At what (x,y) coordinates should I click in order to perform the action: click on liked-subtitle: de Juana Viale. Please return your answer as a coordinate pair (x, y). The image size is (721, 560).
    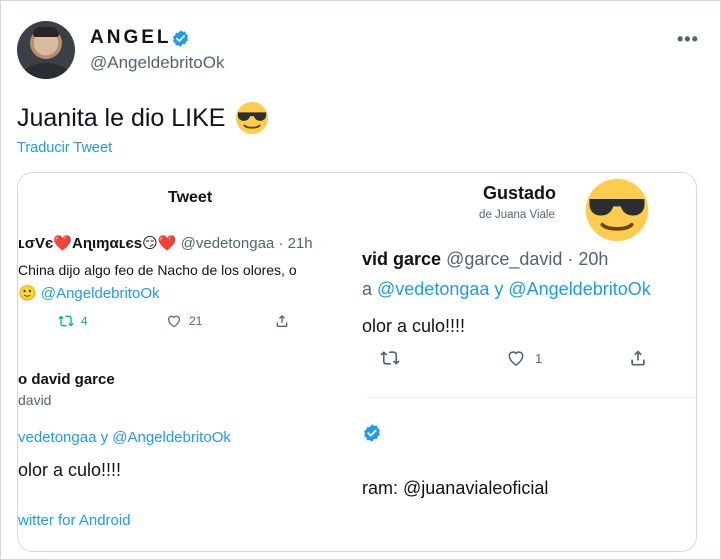
    Looking at the image, I should click on (517, 215).